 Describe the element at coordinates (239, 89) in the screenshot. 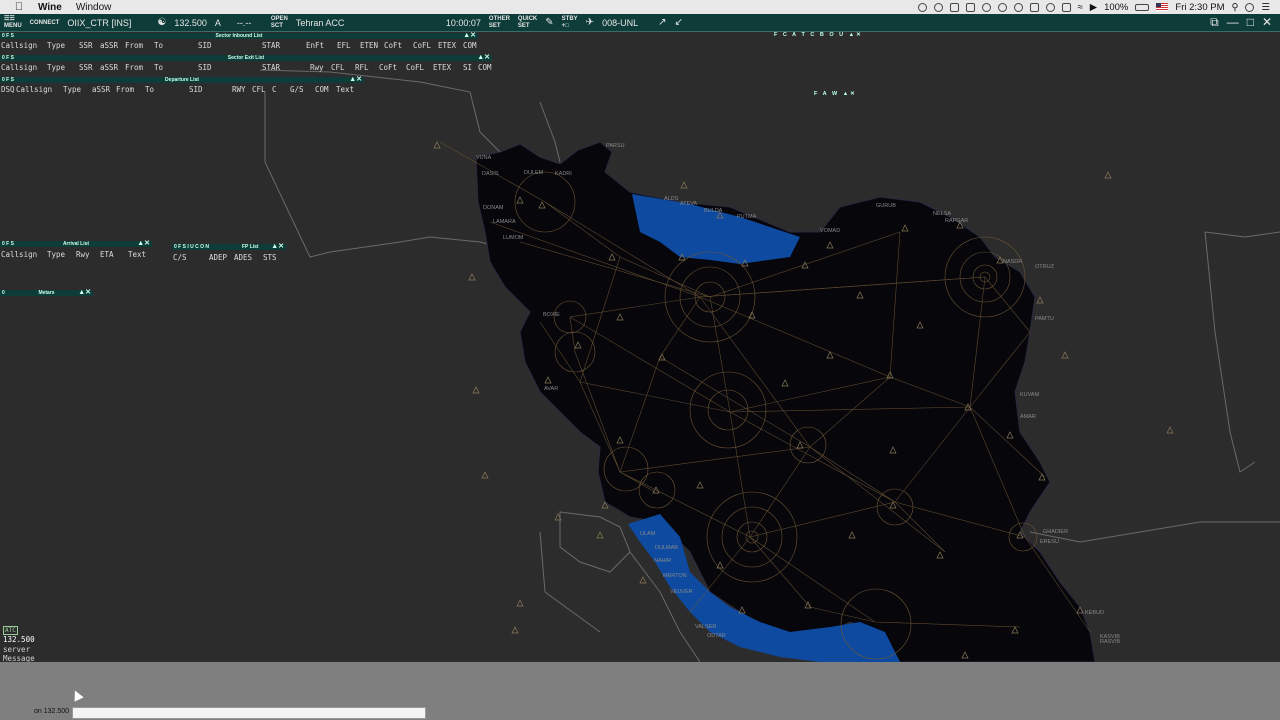

I see `col-header: RWY` at that location.